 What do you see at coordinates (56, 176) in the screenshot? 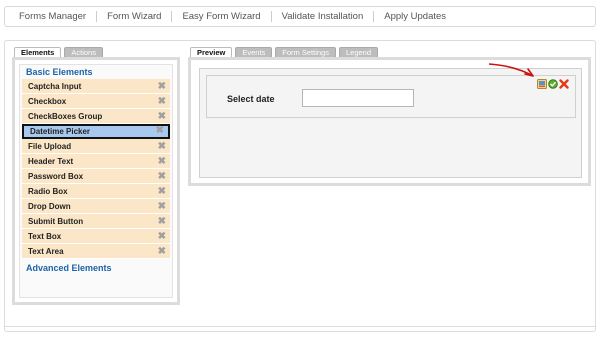
I see `element-label: Password Box` at bounding box center [56, 176].